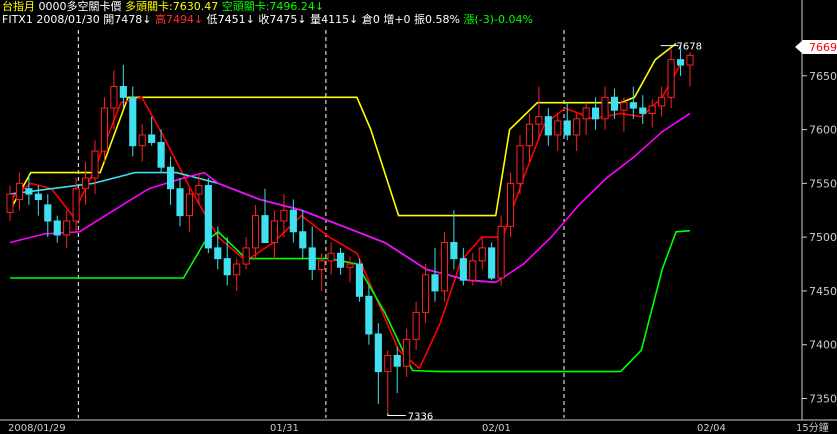 The height and width of the screenshot is (434, 837). Describe the element at coordinates (823, 183) in the screenshot. I see `y-tick-label: 7550` at that location.